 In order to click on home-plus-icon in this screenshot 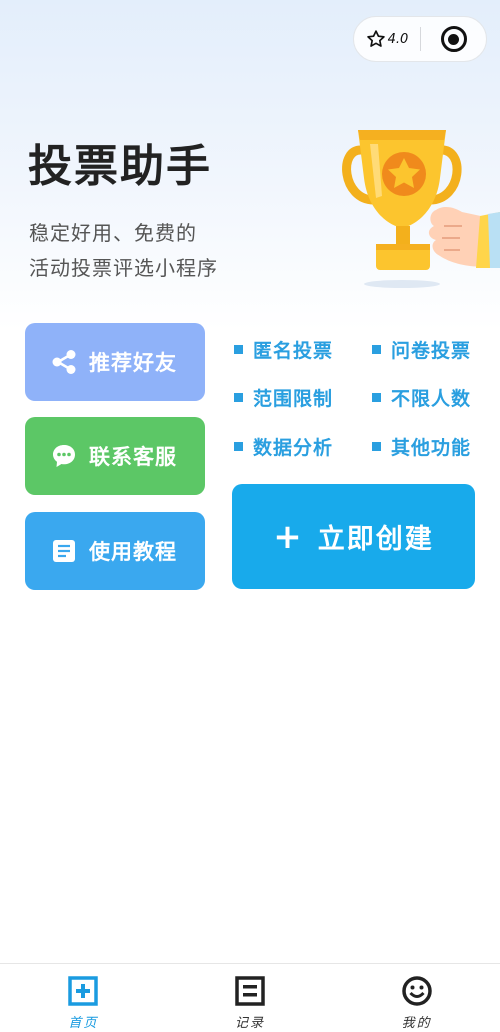, I will do `click(83, 991)`.